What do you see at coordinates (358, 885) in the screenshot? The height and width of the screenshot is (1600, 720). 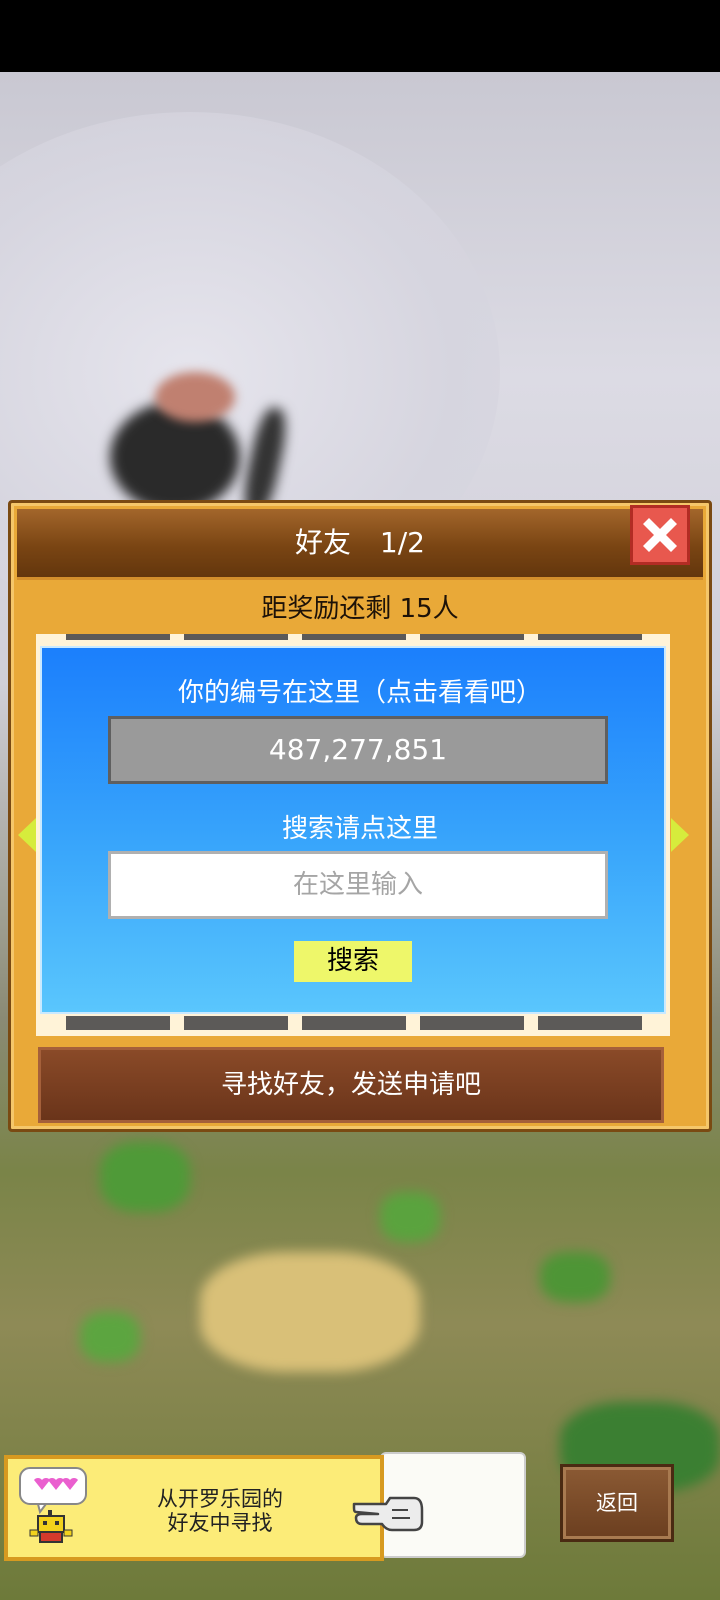 I see `search-input` at bounding box center [358, 885].